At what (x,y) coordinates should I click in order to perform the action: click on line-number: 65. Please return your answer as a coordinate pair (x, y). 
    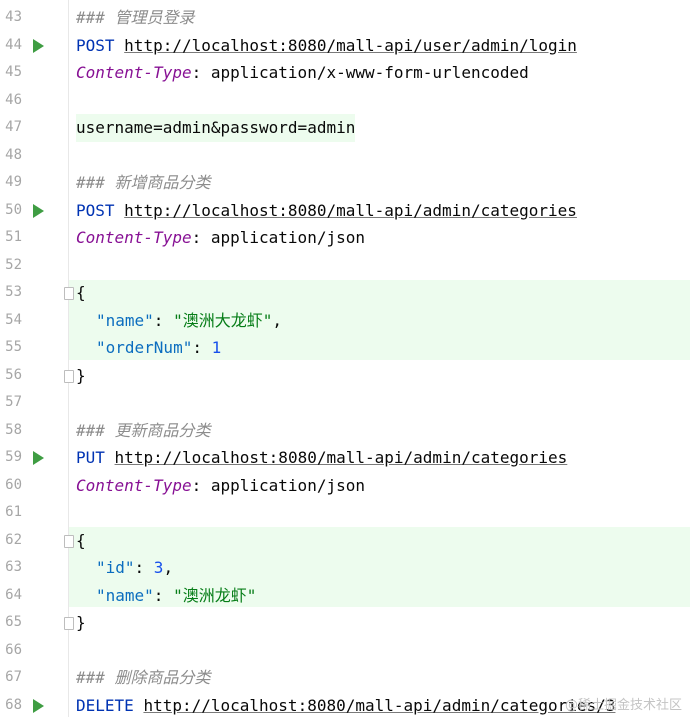
    Looking at the image, I should click on (11, 623).